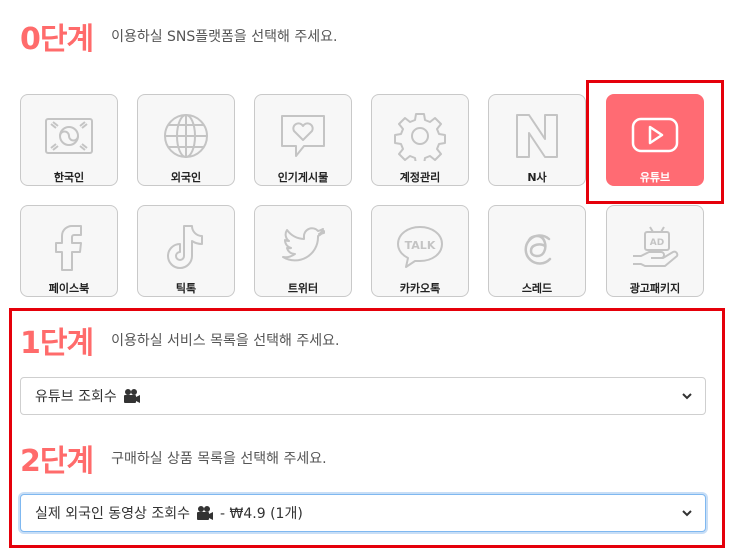  Describe the element at coordinates (57, 343) in the screenshot. I see `step1-number: 1단계` at that location.